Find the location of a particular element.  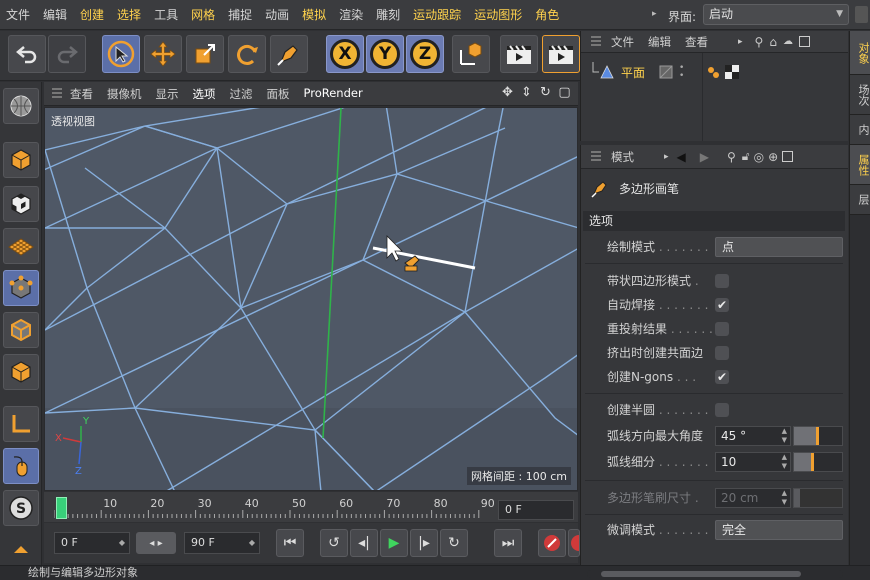

autokey-button is located at coordinates (574, 543).